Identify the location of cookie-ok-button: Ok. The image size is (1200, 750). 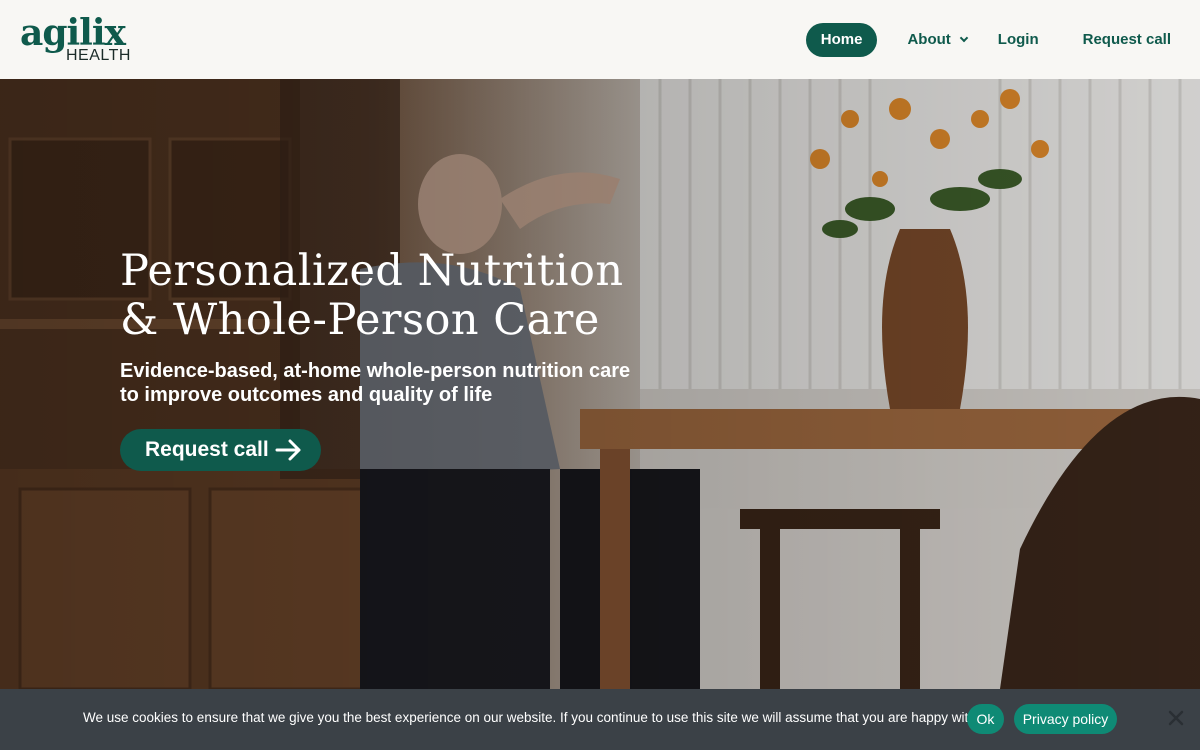
(985, 719).